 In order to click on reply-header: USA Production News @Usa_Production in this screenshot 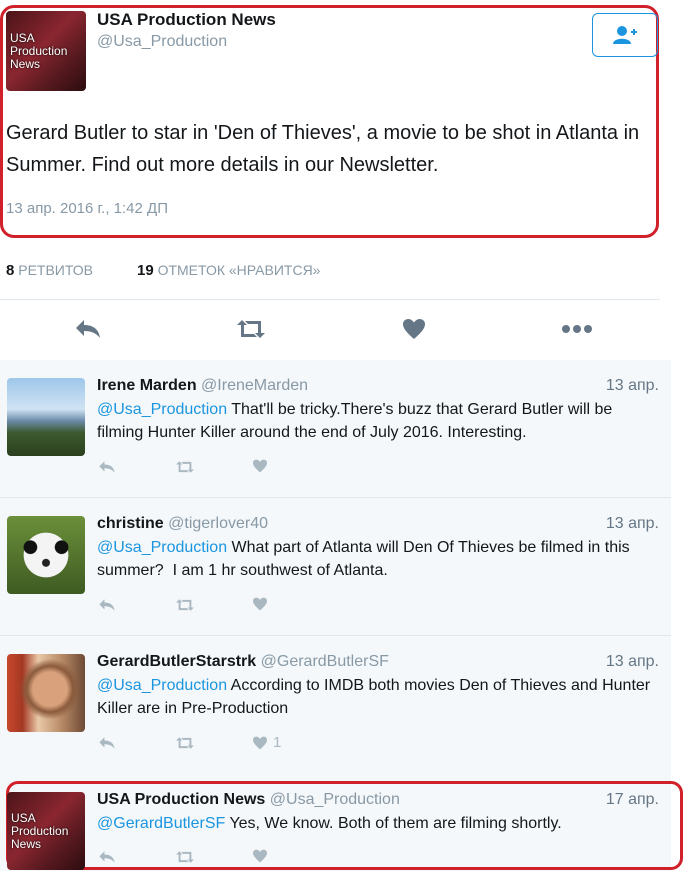, I will do `click(248, 800)`.